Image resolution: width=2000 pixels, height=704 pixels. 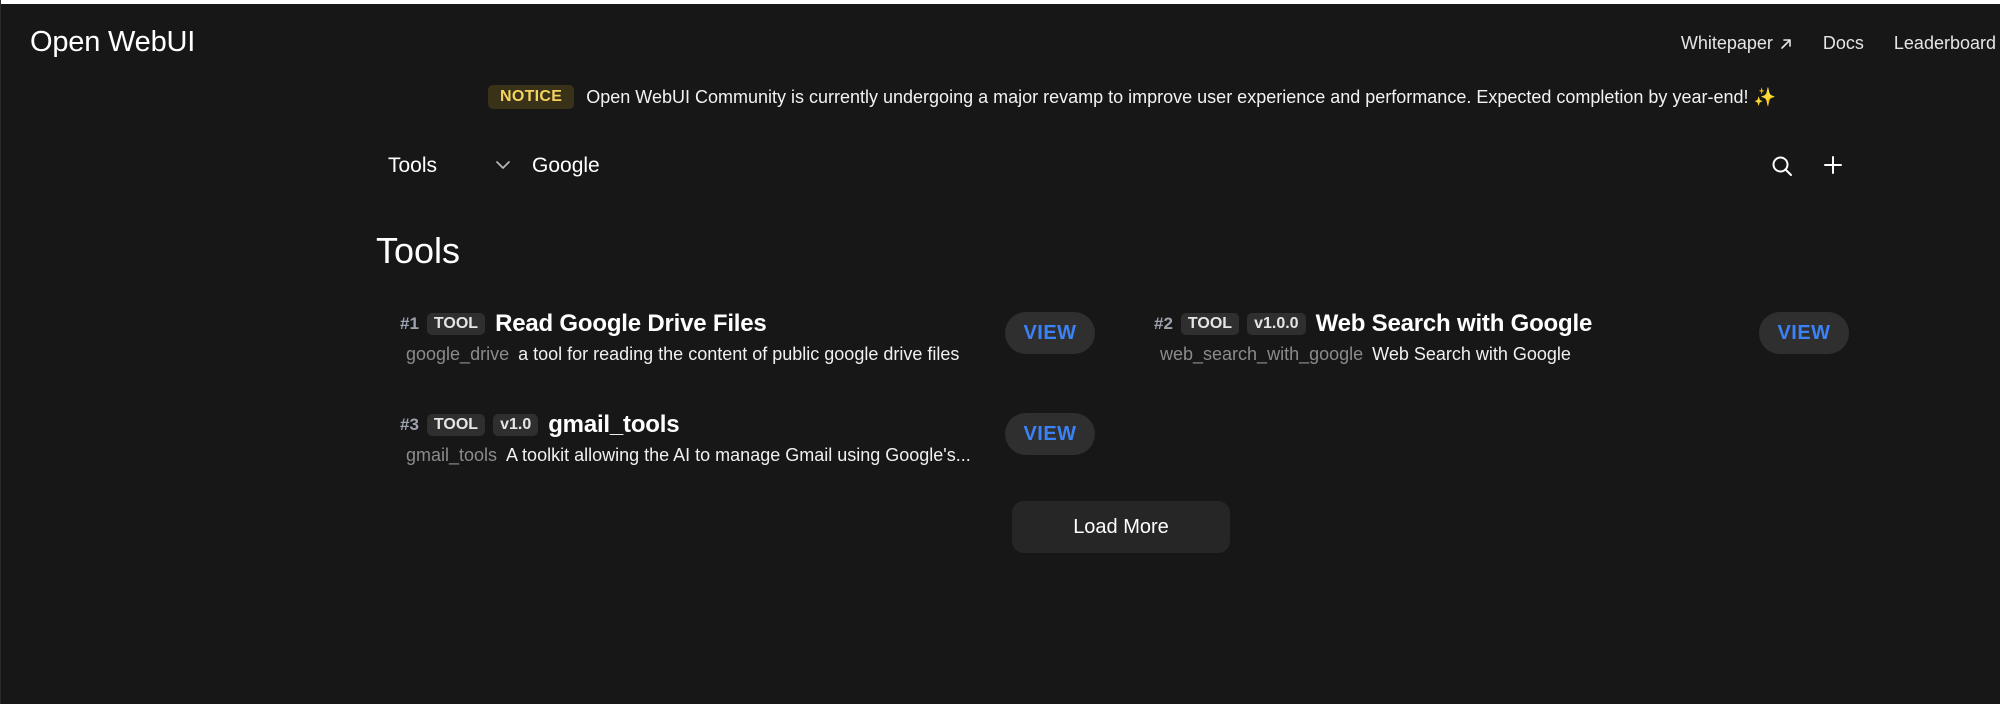 What do you see at coordinates (458, 354) in the screenshot?
I see `tool-id: google_drive` at bounding box center [458, 354].